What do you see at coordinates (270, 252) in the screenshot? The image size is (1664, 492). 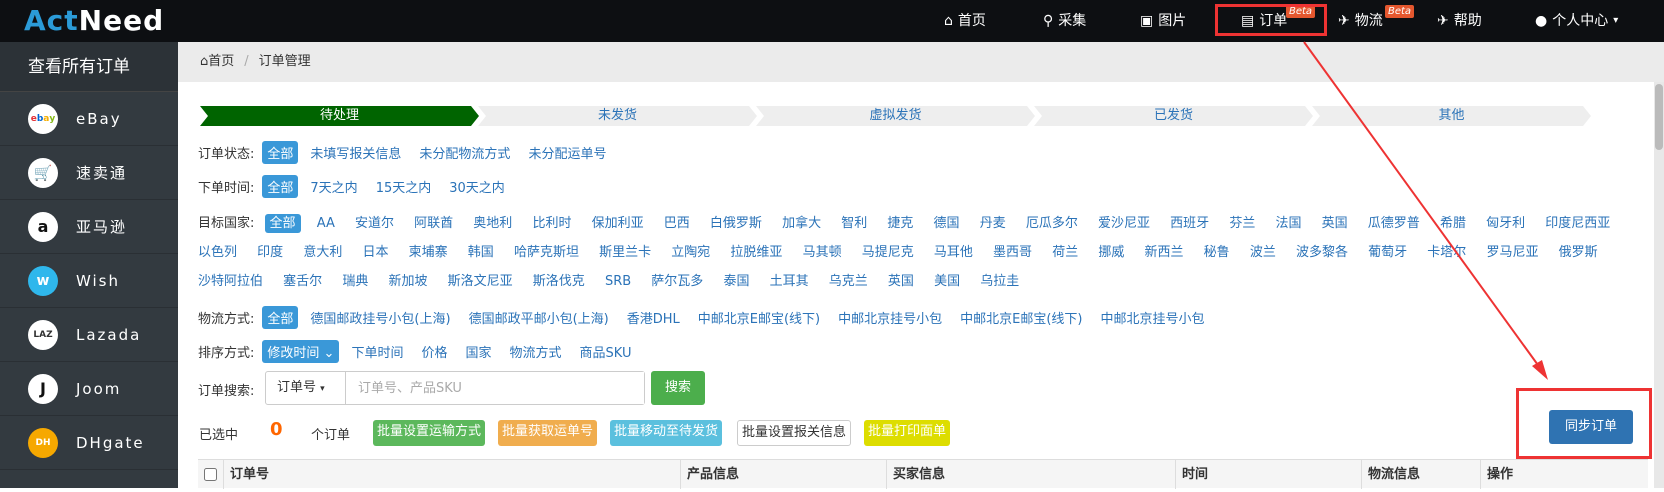 I see `filter-option-country: 印度` at bounding box center [270, 252].